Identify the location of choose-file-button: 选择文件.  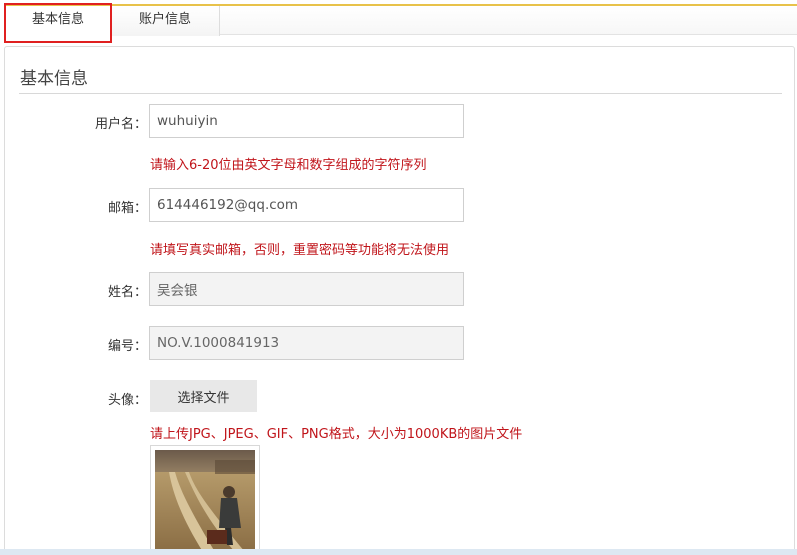
(203, 396).